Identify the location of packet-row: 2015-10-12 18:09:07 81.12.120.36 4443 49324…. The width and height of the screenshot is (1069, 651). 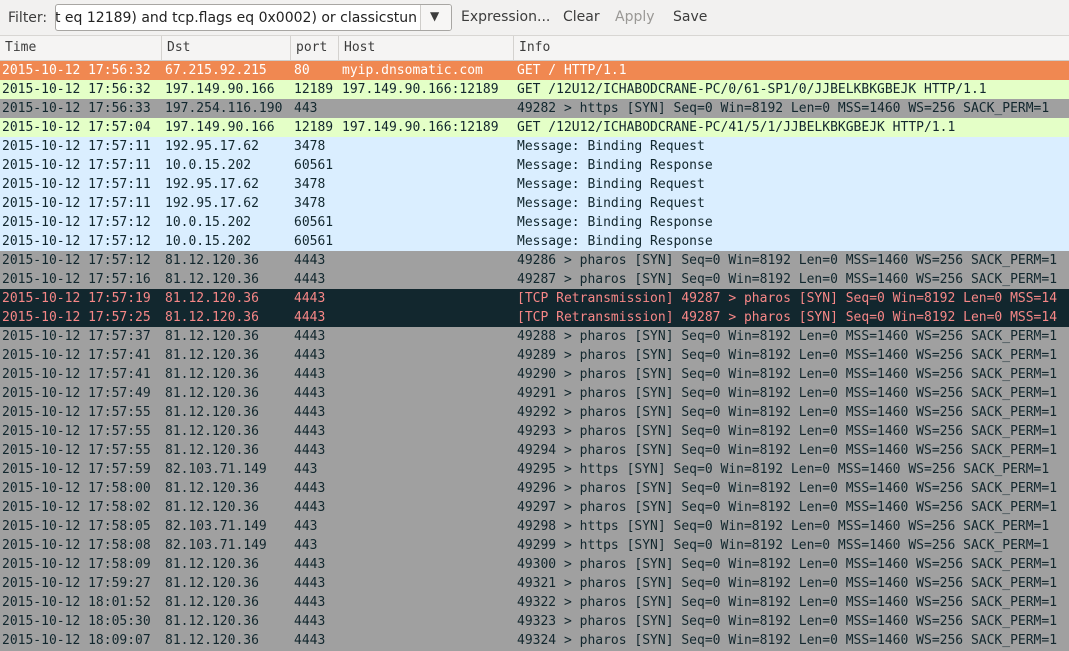
(534, 640).